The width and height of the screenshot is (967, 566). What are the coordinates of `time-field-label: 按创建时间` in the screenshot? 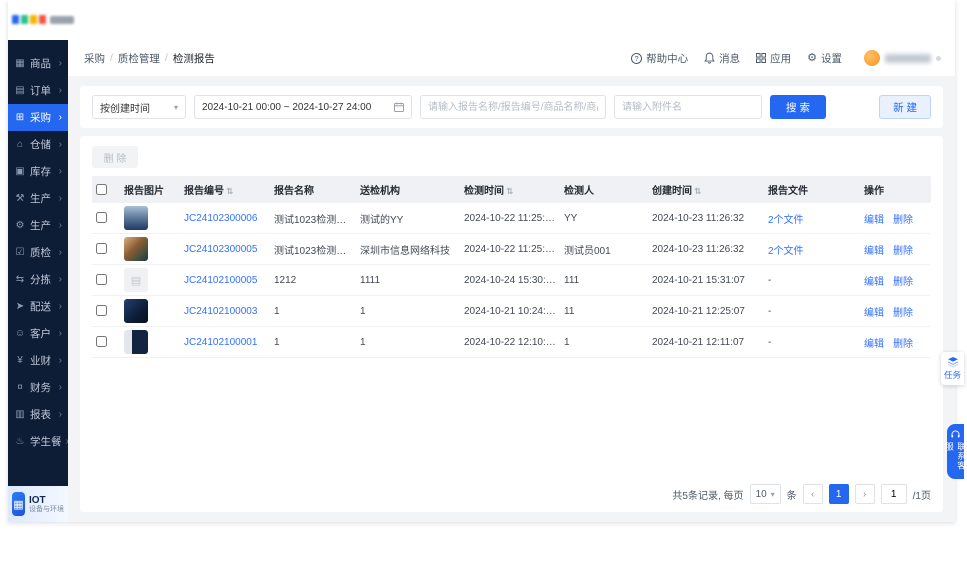 It's located at (125, 109).